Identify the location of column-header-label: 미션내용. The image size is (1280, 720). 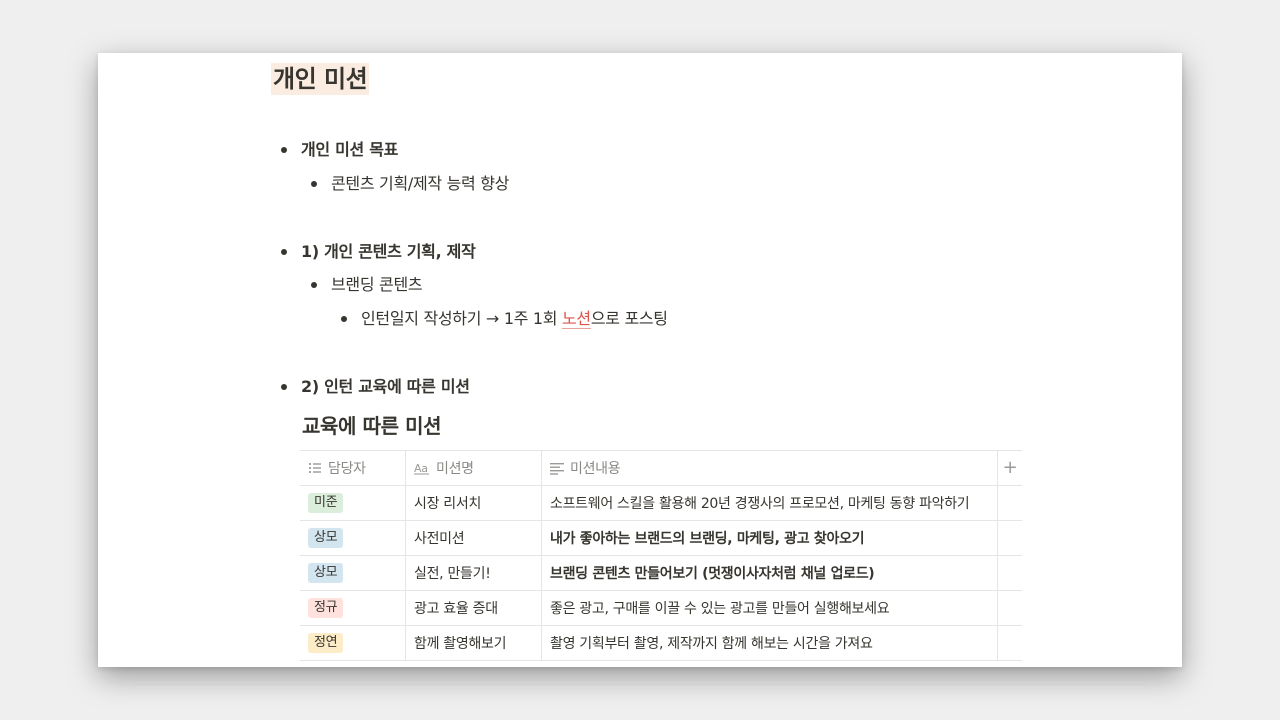
(595, 469).